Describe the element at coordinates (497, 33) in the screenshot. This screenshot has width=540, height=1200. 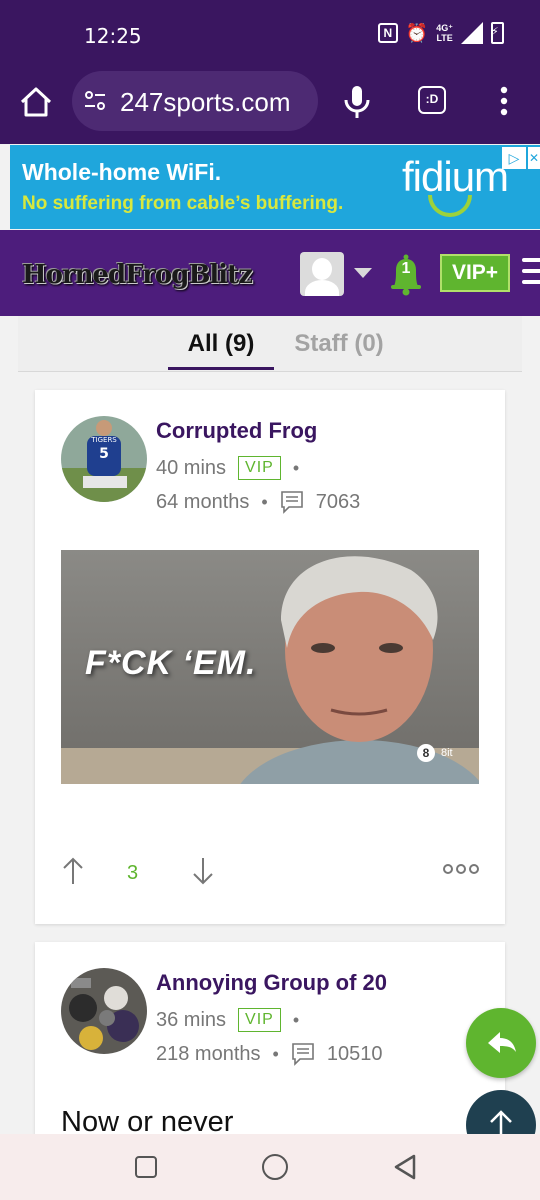
I see `battery-icon` at that location.